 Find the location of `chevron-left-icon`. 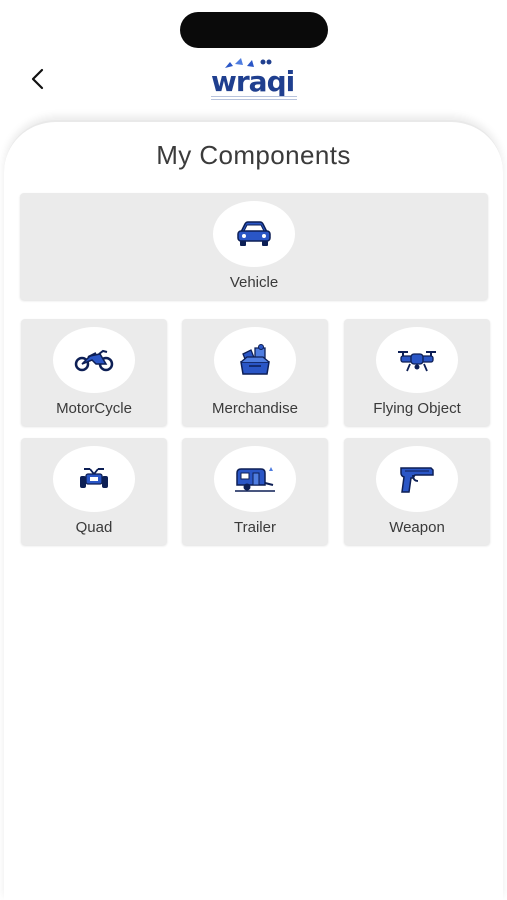

chevron-left-icon is located at coordinates (37, 79).